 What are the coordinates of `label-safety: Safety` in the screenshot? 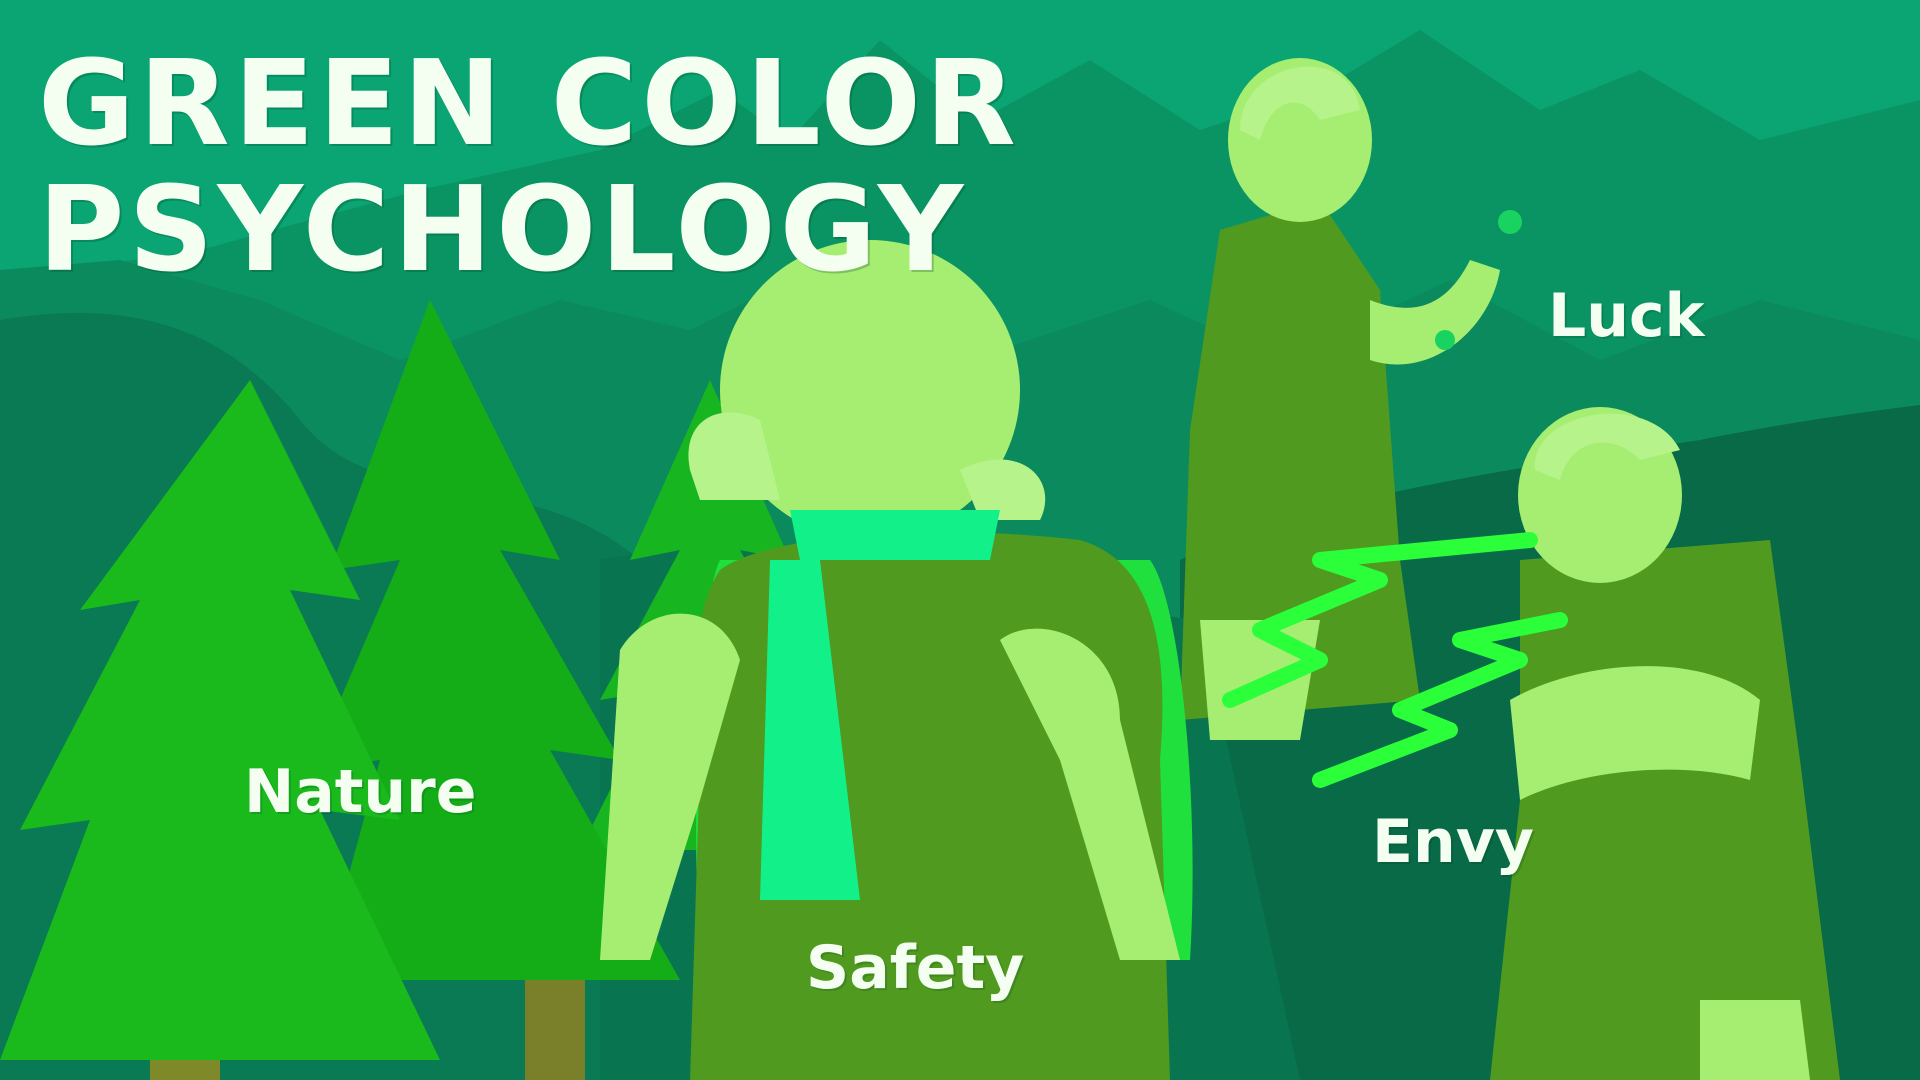 It's located at (915, 968).